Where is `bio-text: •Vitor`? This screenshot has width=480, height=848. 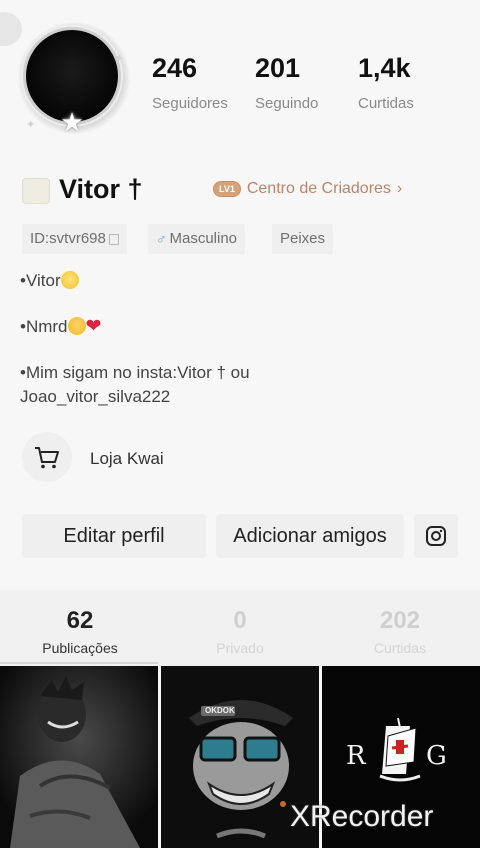 bio-text: •Vitor is located at coordinates (40, 280).